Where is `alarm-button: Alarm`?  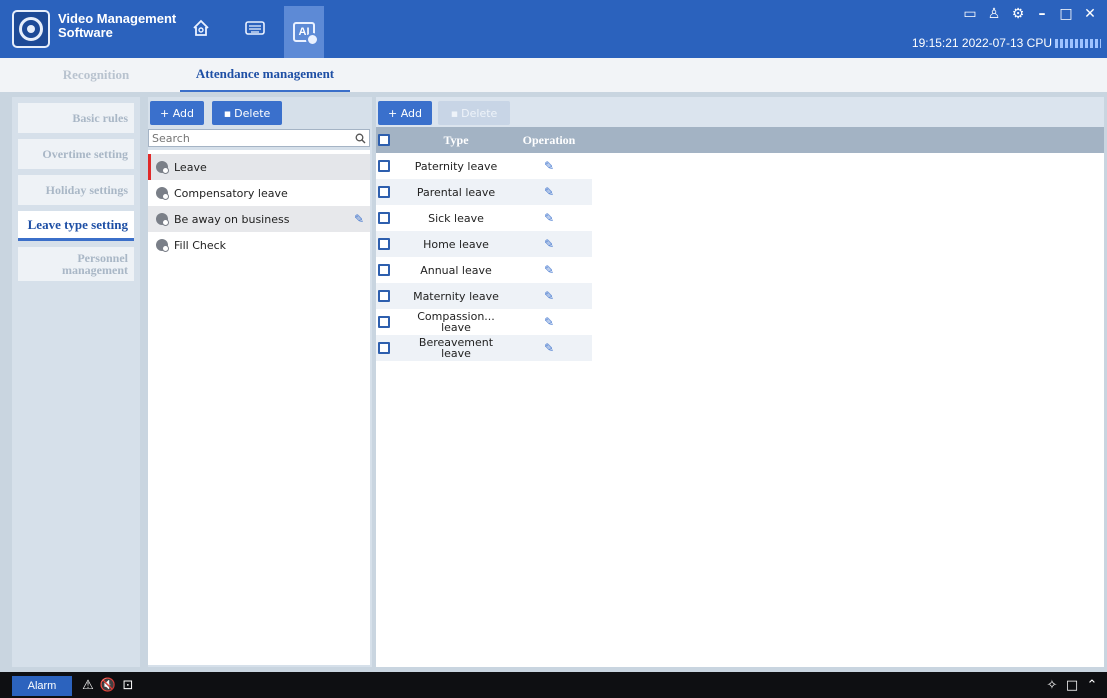 alarm-button: Alarm is located at coordinates (42, 686).